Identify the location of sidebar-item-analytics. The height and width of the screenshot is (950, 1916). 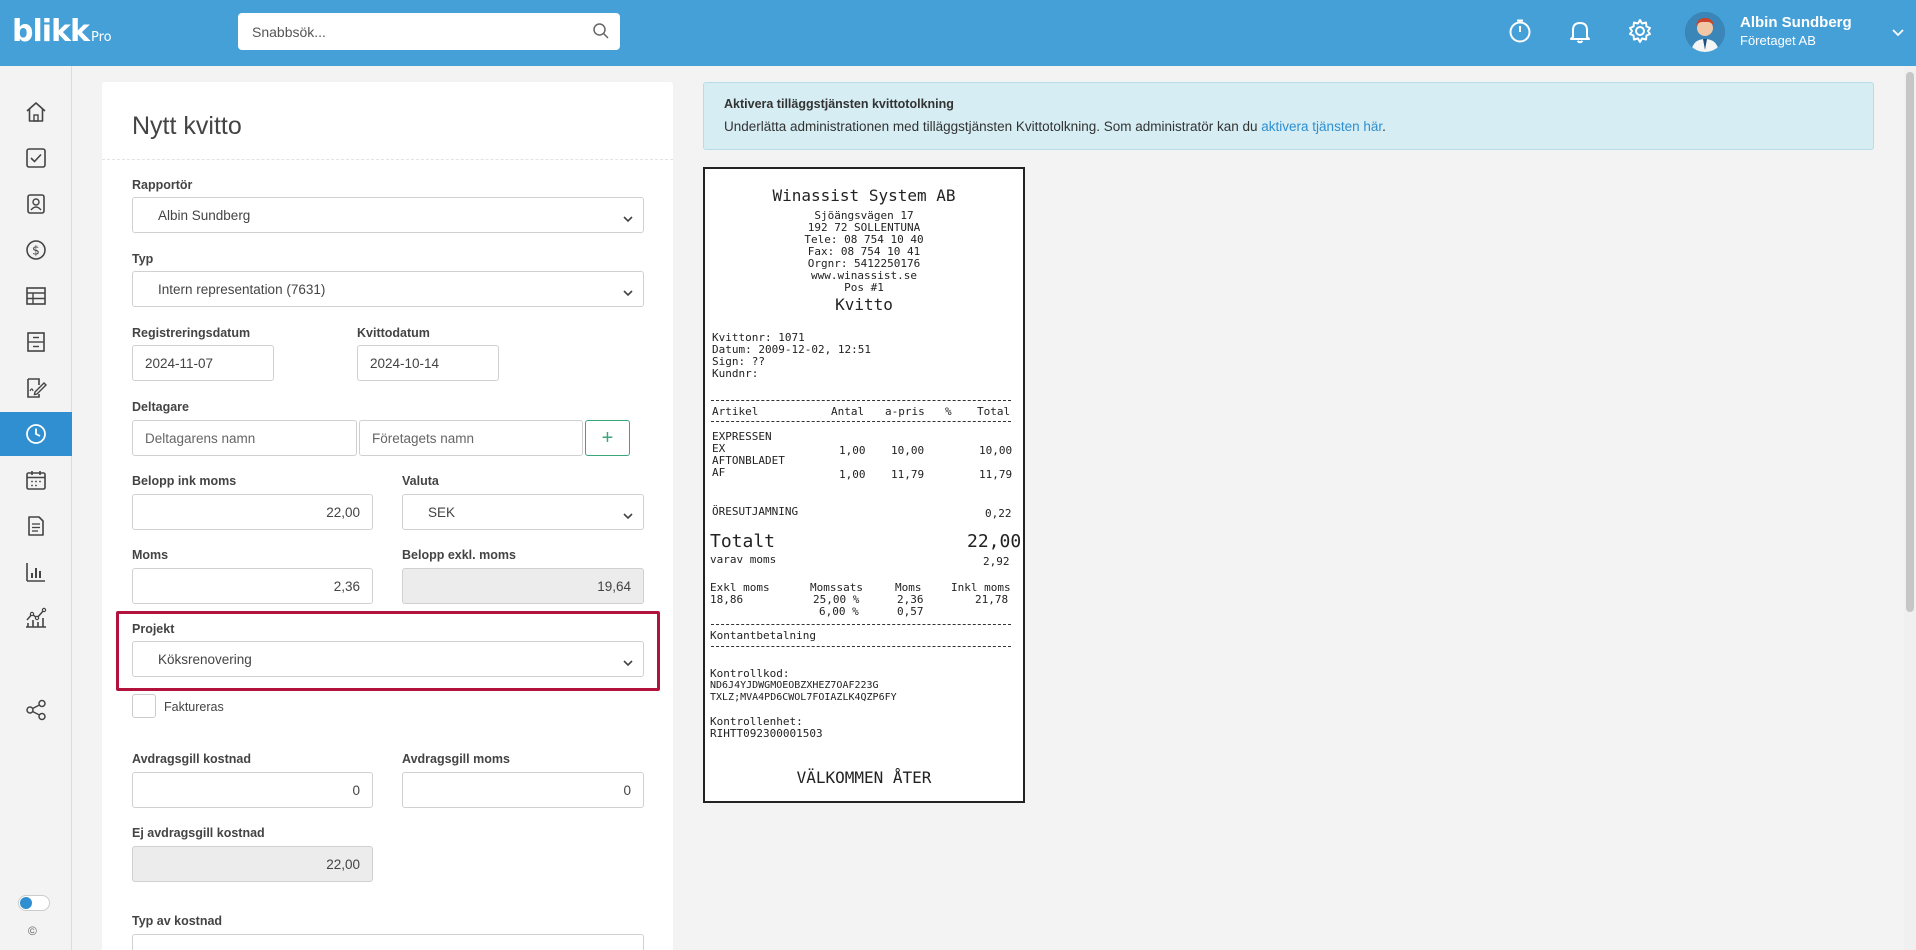
(36, 618).